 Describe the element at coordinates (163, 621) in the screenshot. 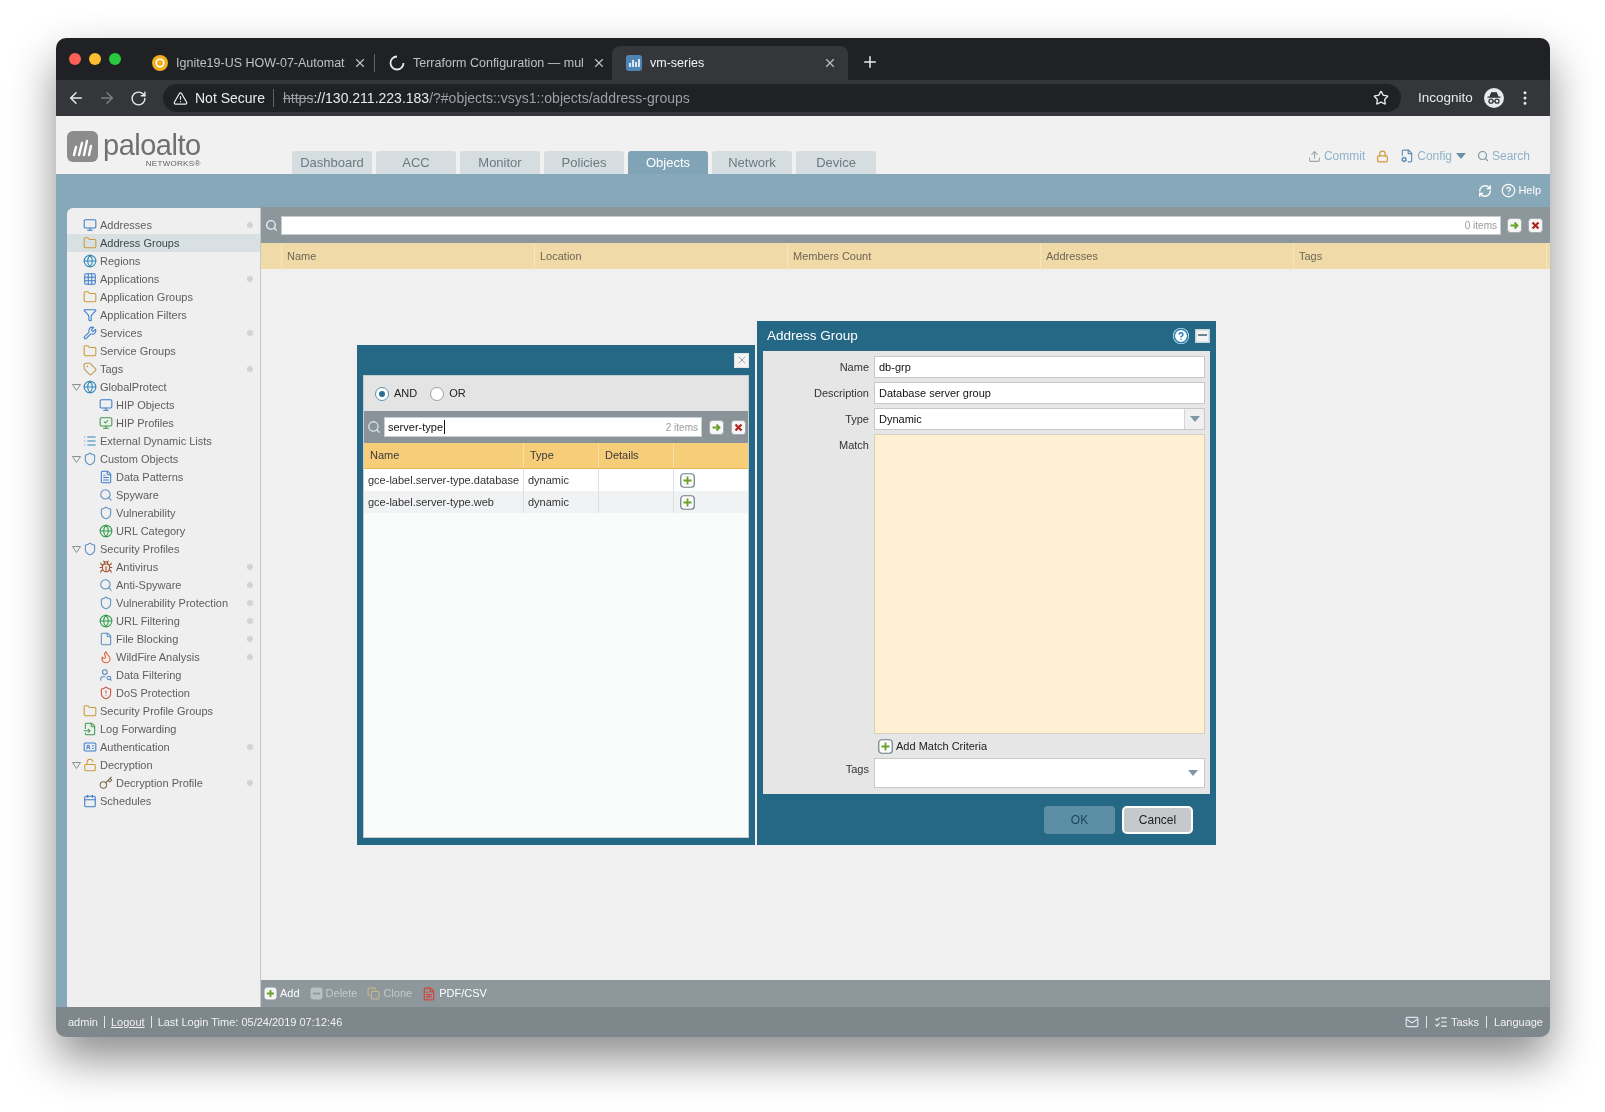

I see `sidebar-item: URL Filtering` at that location.